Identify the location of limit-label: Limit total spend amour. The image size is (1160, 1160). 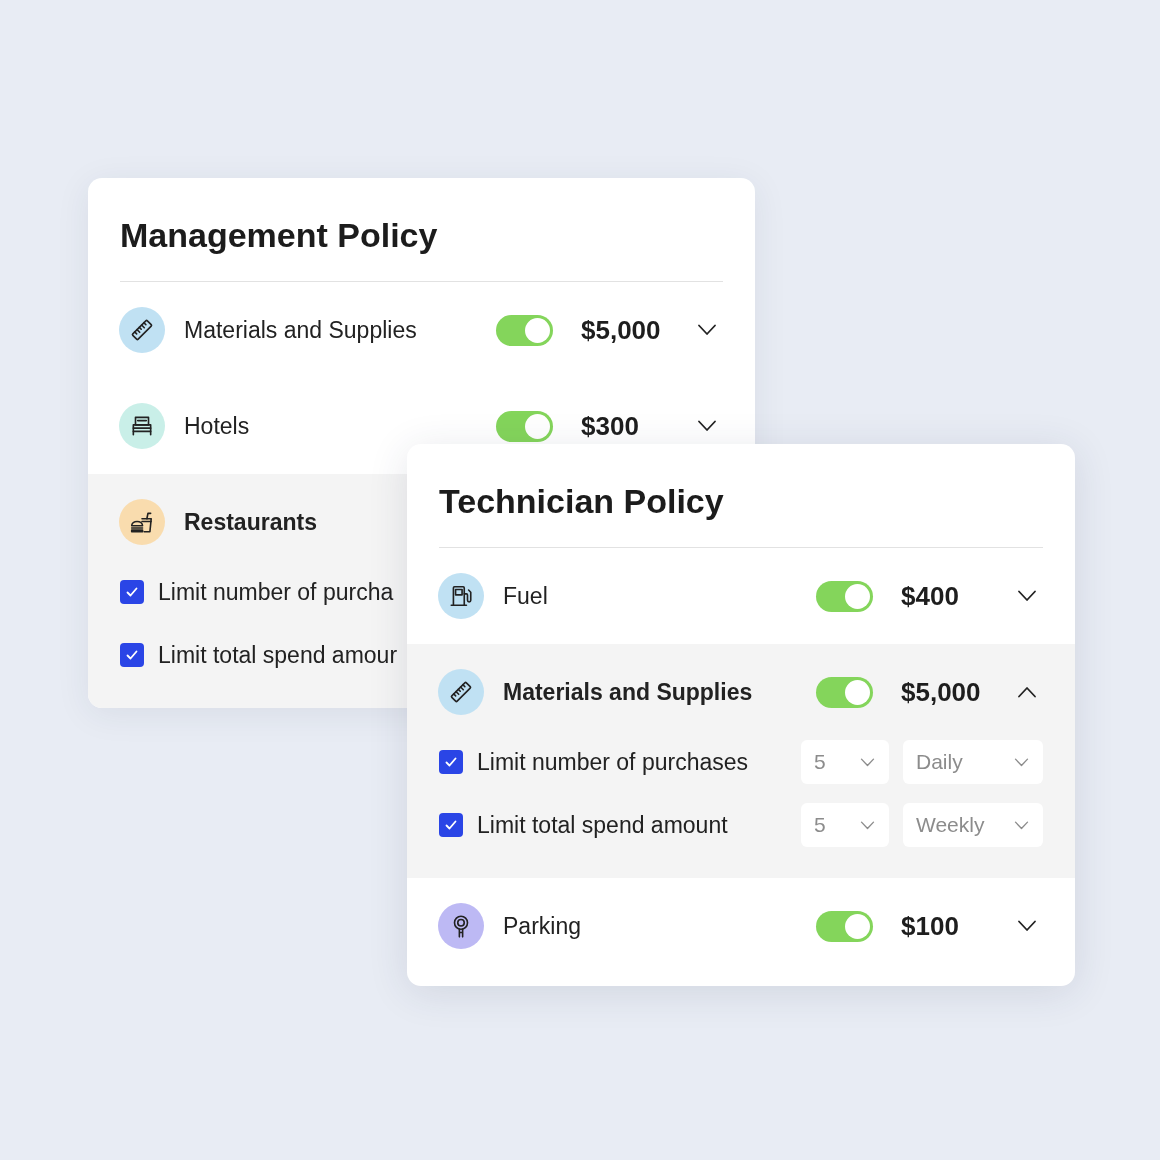
(278, 655).